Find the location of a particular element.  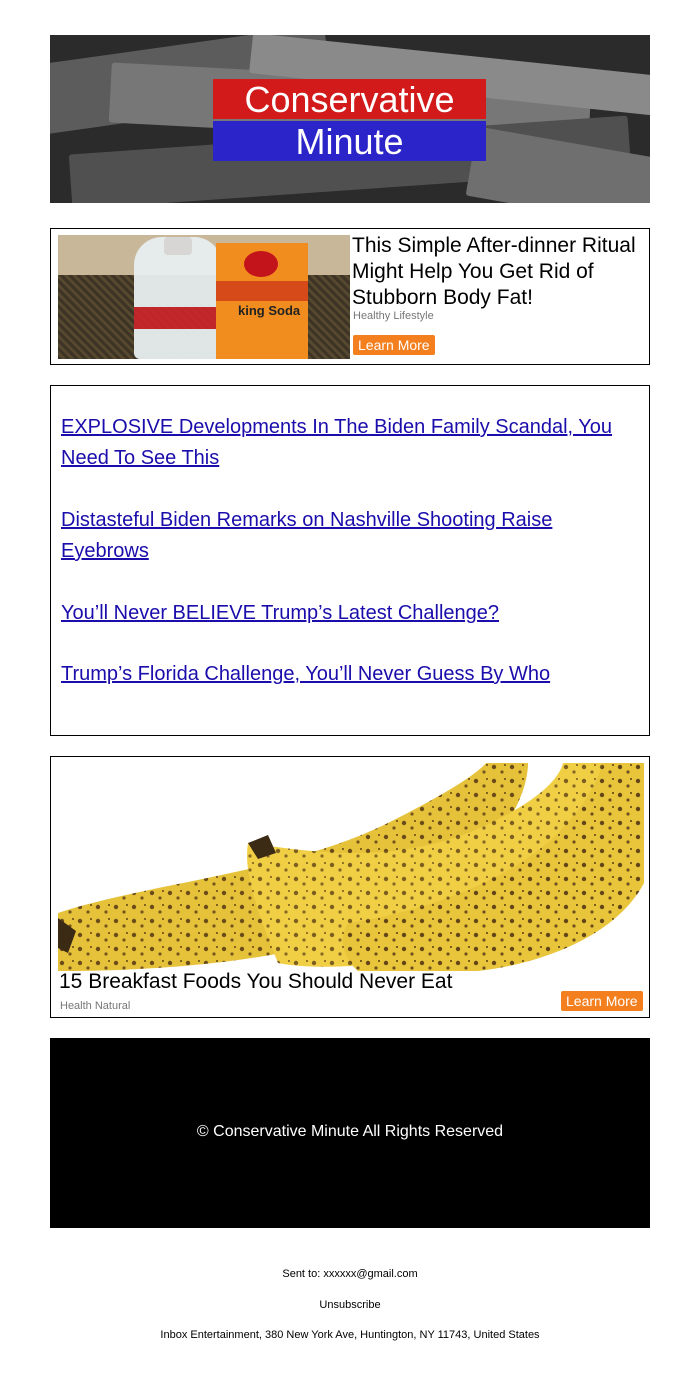

ad-image-bananas is located at coordinates (351, 867).